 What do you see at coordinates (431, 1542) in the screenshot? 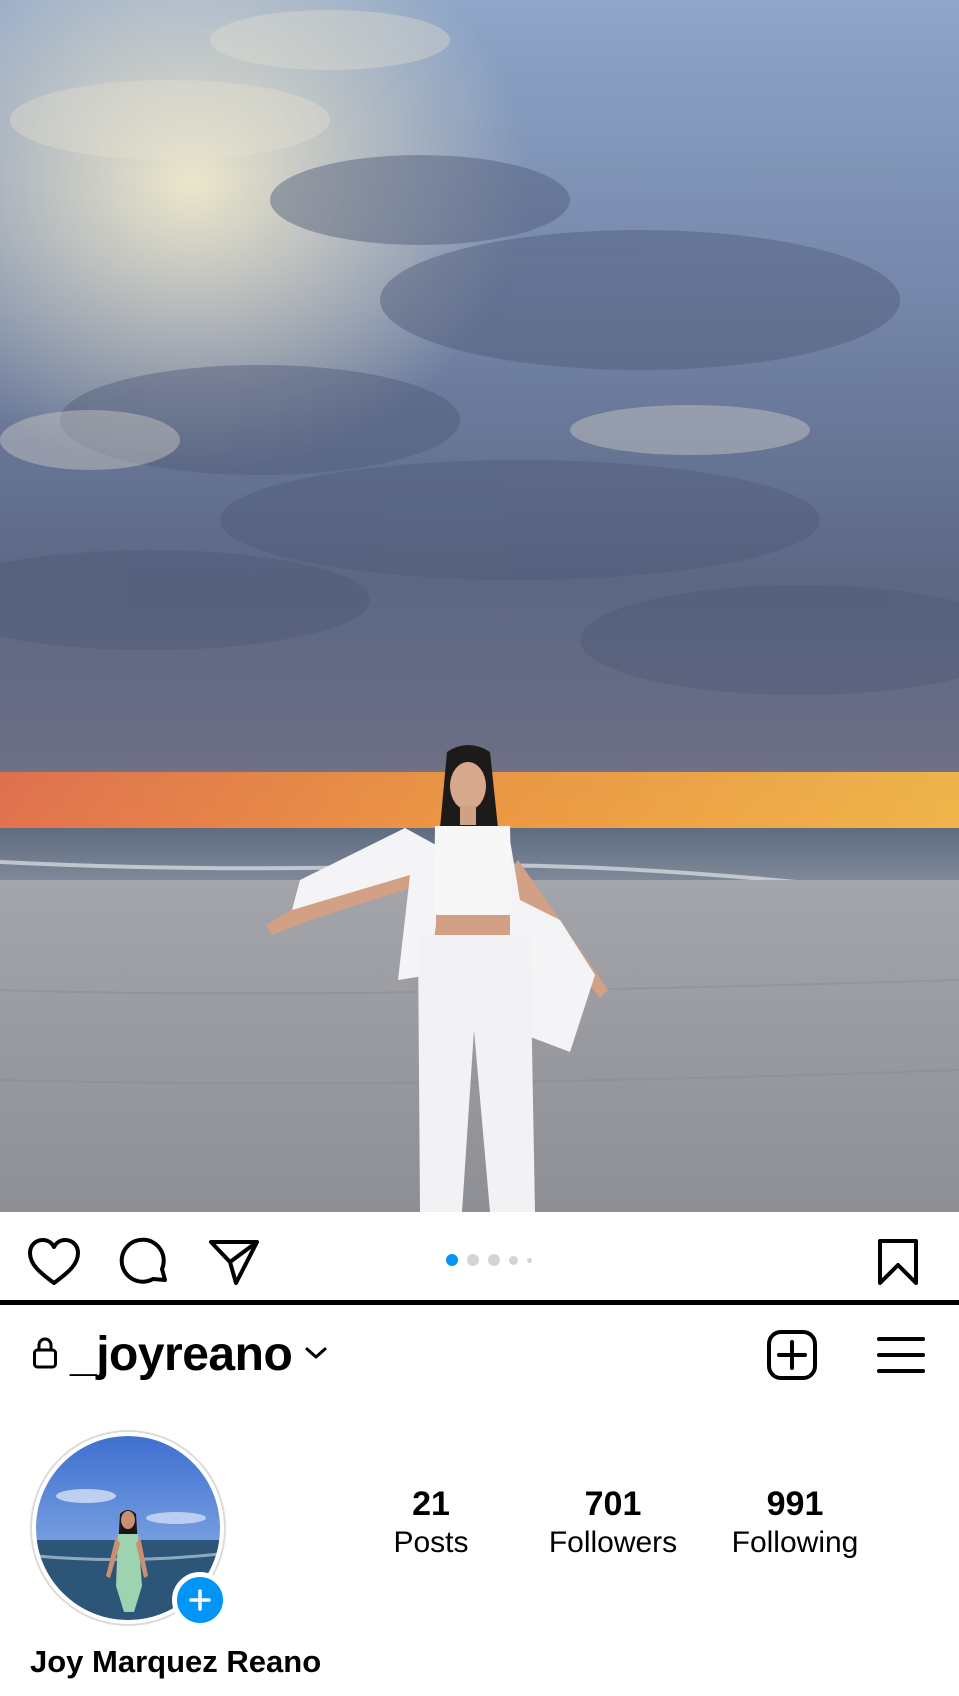
I see `stat-posts-label: Posts` at bounding box center [431, 1542].